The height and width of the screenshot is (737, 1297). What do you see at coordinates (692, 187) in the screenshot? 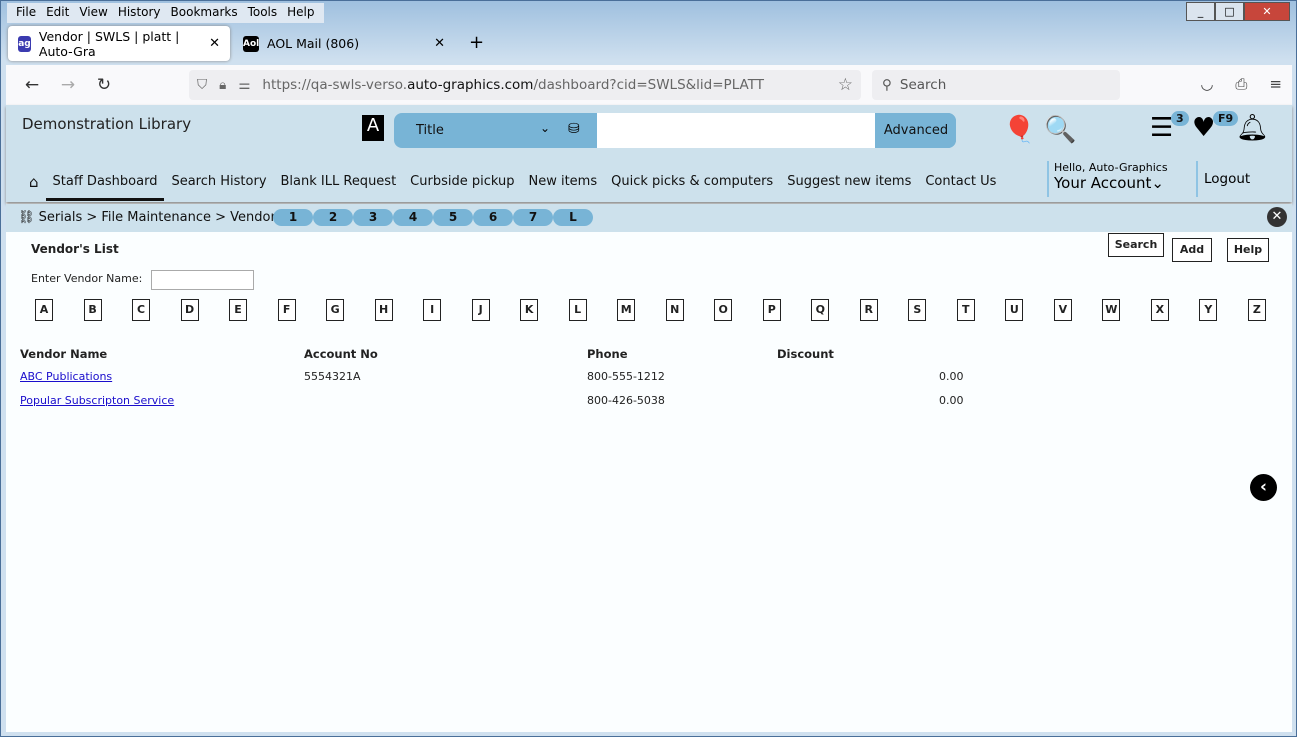
I see `nav-quick-picks: Quick picks & computers` at bounding box center [692, 187].